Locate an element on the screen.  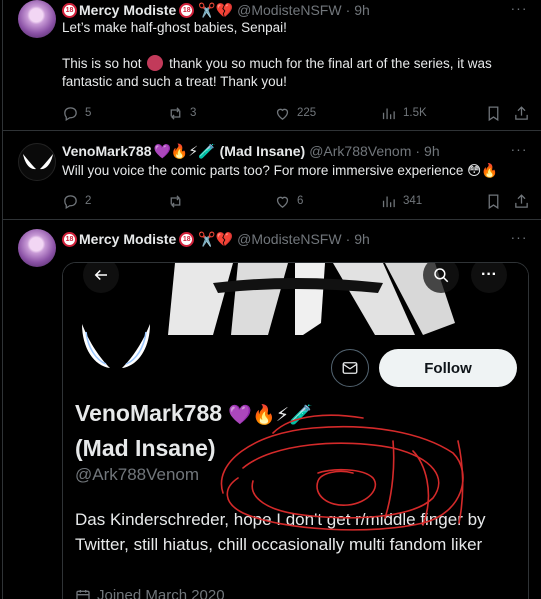
like-count: 6 is located at coordinates (300, 201).